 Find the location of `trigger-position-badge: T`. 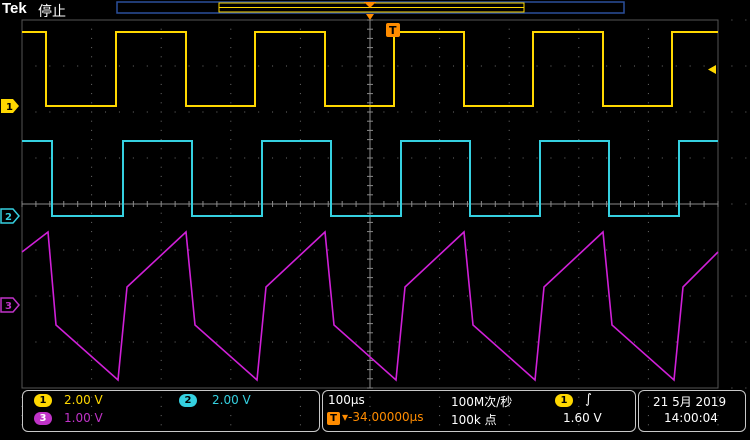

trigger-position-badge: T is located at coordinates (333, 418).